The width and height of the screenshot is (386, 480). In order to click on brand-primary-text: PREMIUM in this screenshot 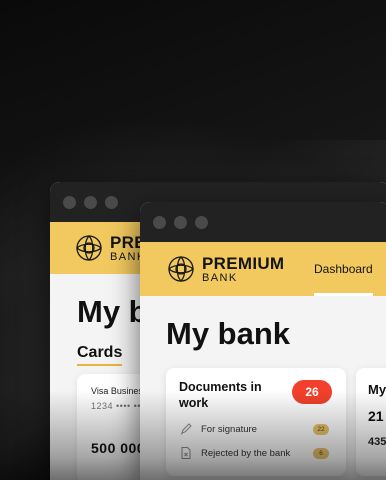, I will do `click(243, 263)`.